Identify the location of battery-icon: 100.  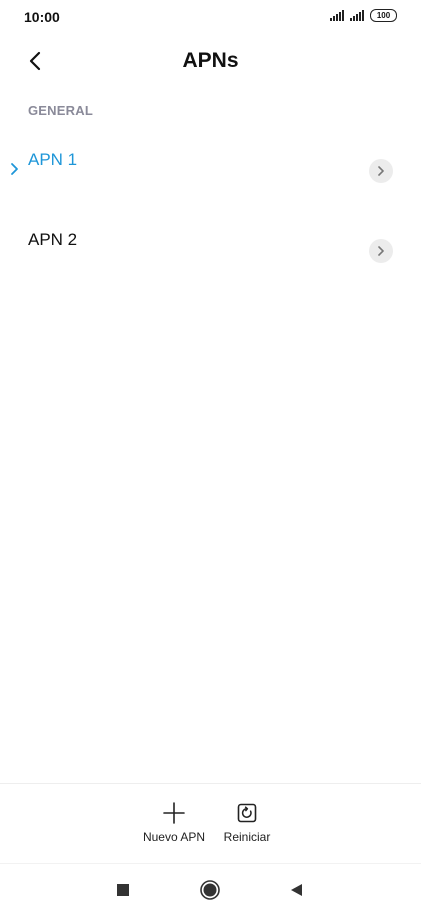
(383, 15).